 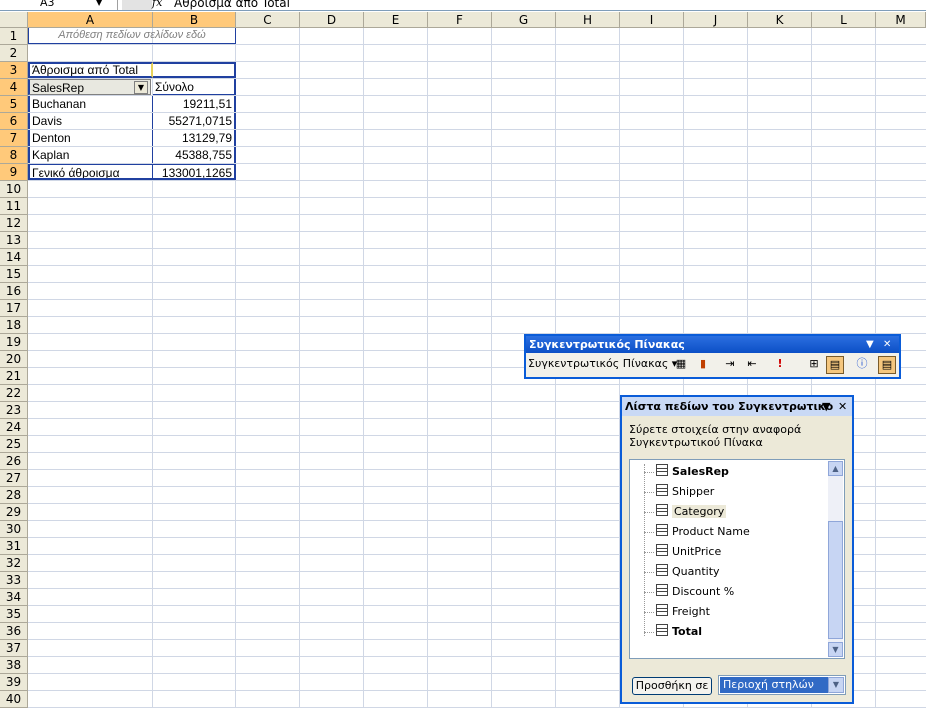 What do you see at coordinates (14, 155) in the screenshot?
I see `row-header: 8` at bounding box center [14, 155].